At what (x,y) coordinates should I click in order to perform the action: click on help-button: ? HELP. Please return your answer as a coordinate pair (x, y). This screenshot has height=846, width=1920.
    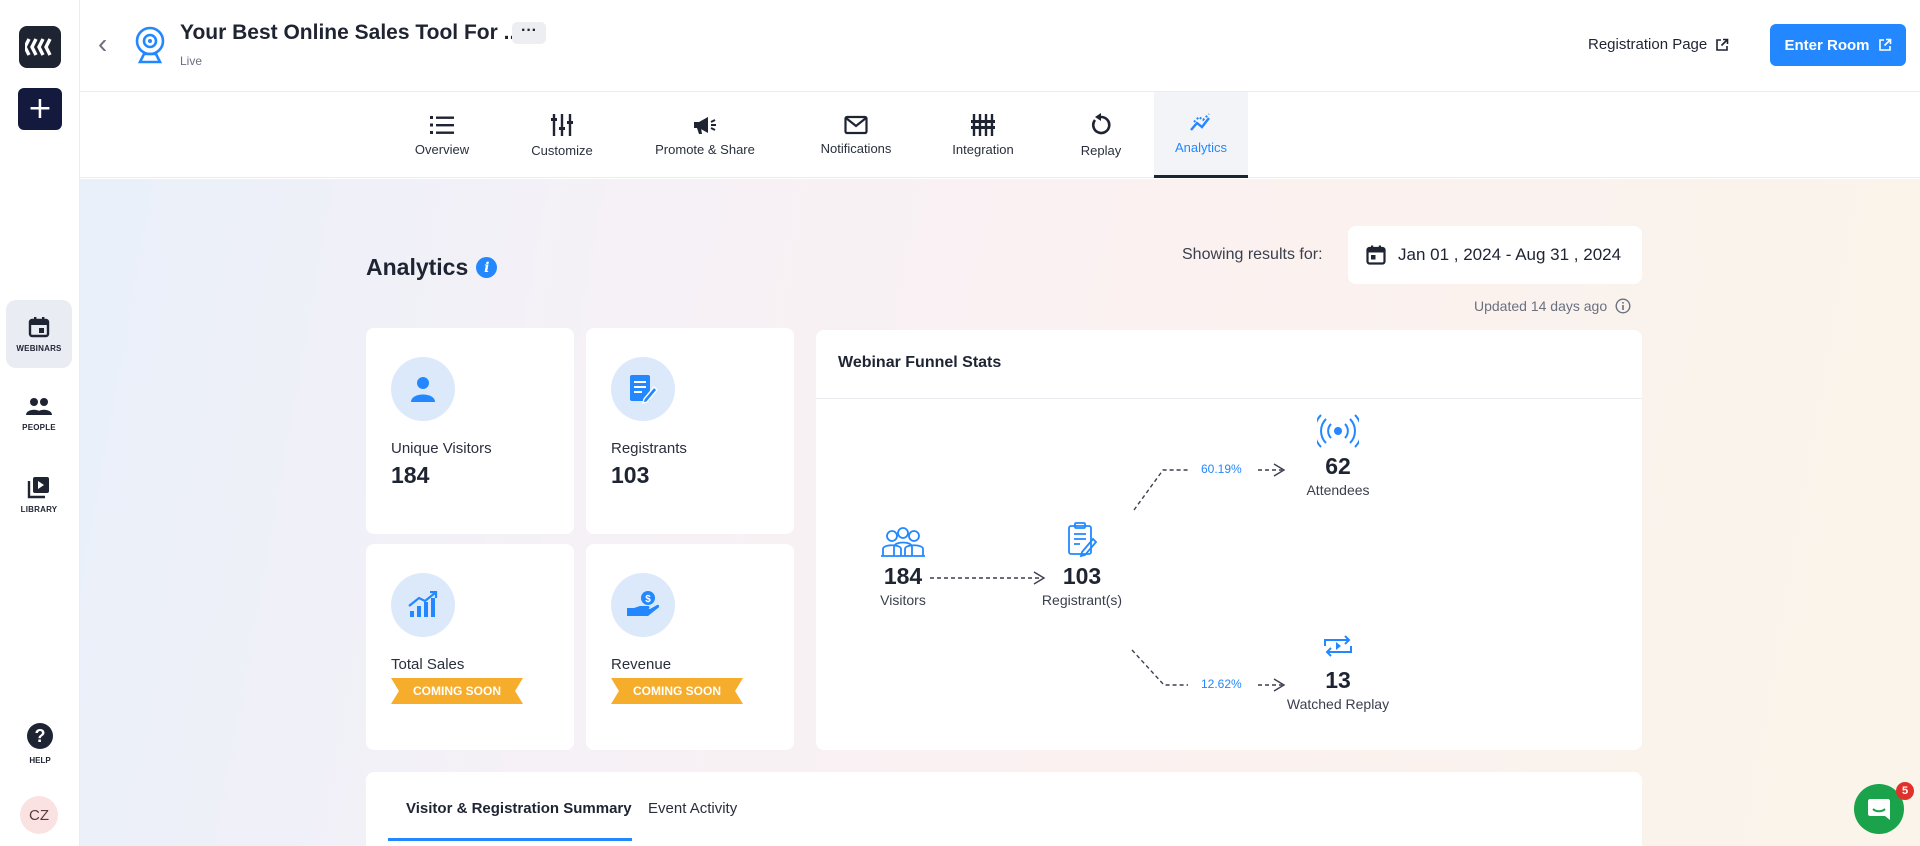
    Looking at the image, I should click on (40, 743).